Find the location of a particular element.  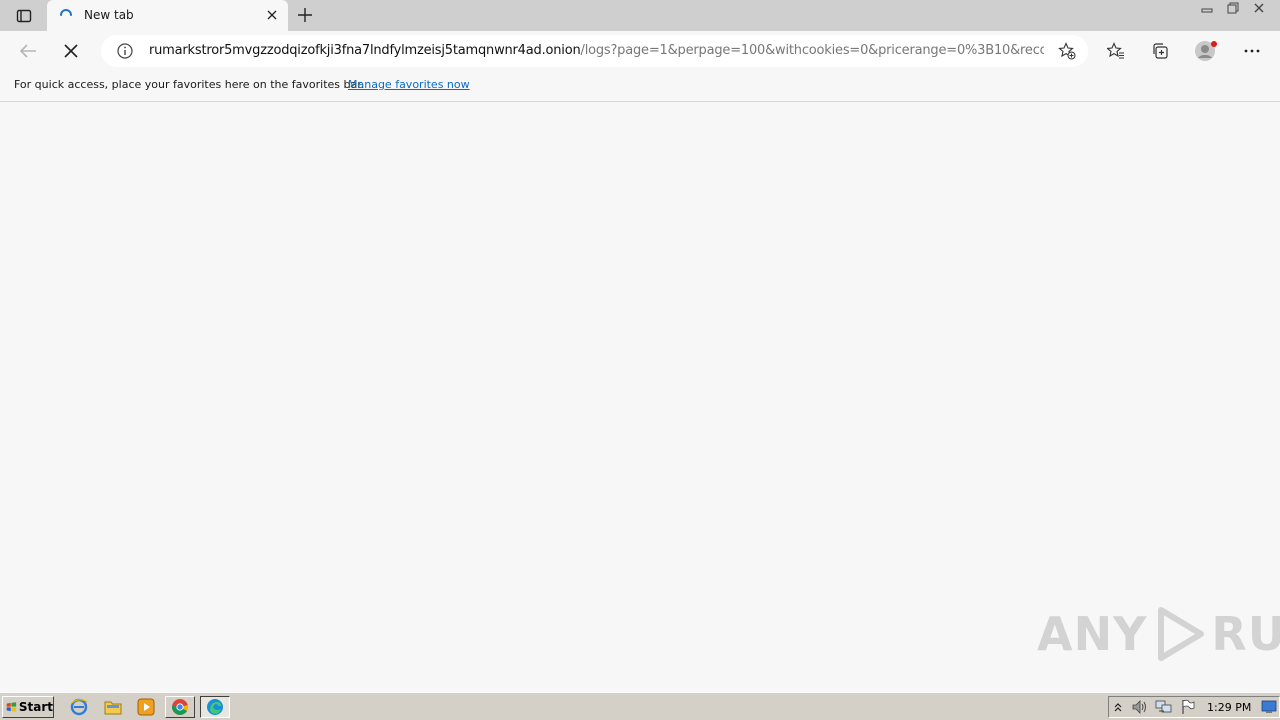

back-button is located at coordinates (28, 51).